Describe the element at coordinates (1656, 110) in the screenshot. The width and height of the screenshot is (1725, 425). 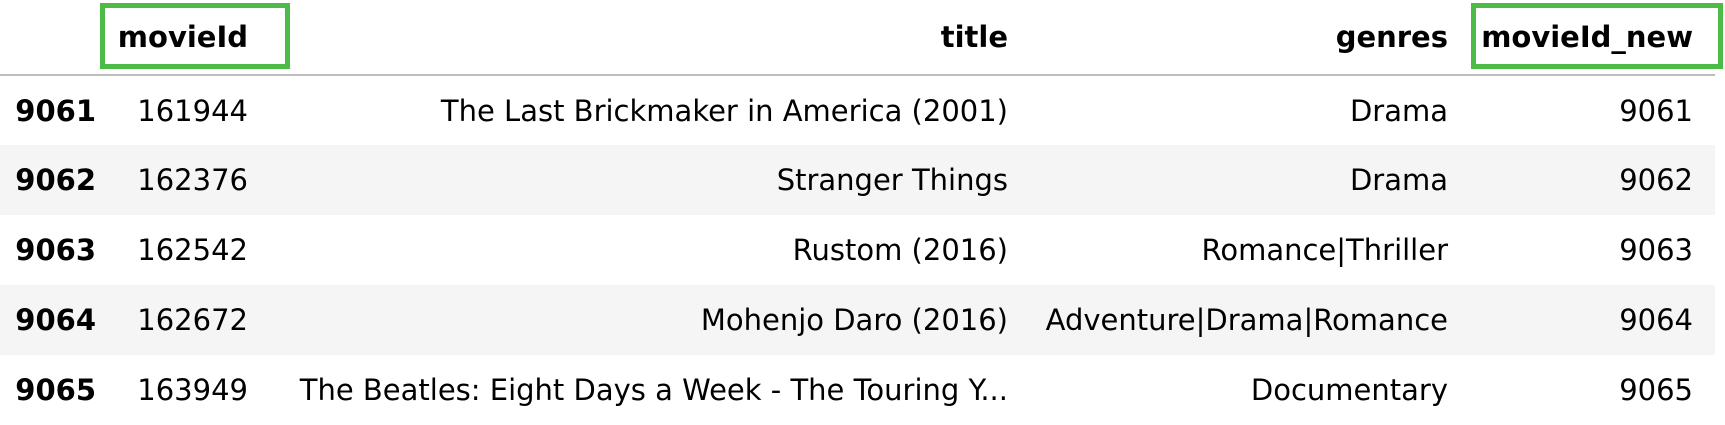
I see `cell-movieid-new: 9061` at that location.